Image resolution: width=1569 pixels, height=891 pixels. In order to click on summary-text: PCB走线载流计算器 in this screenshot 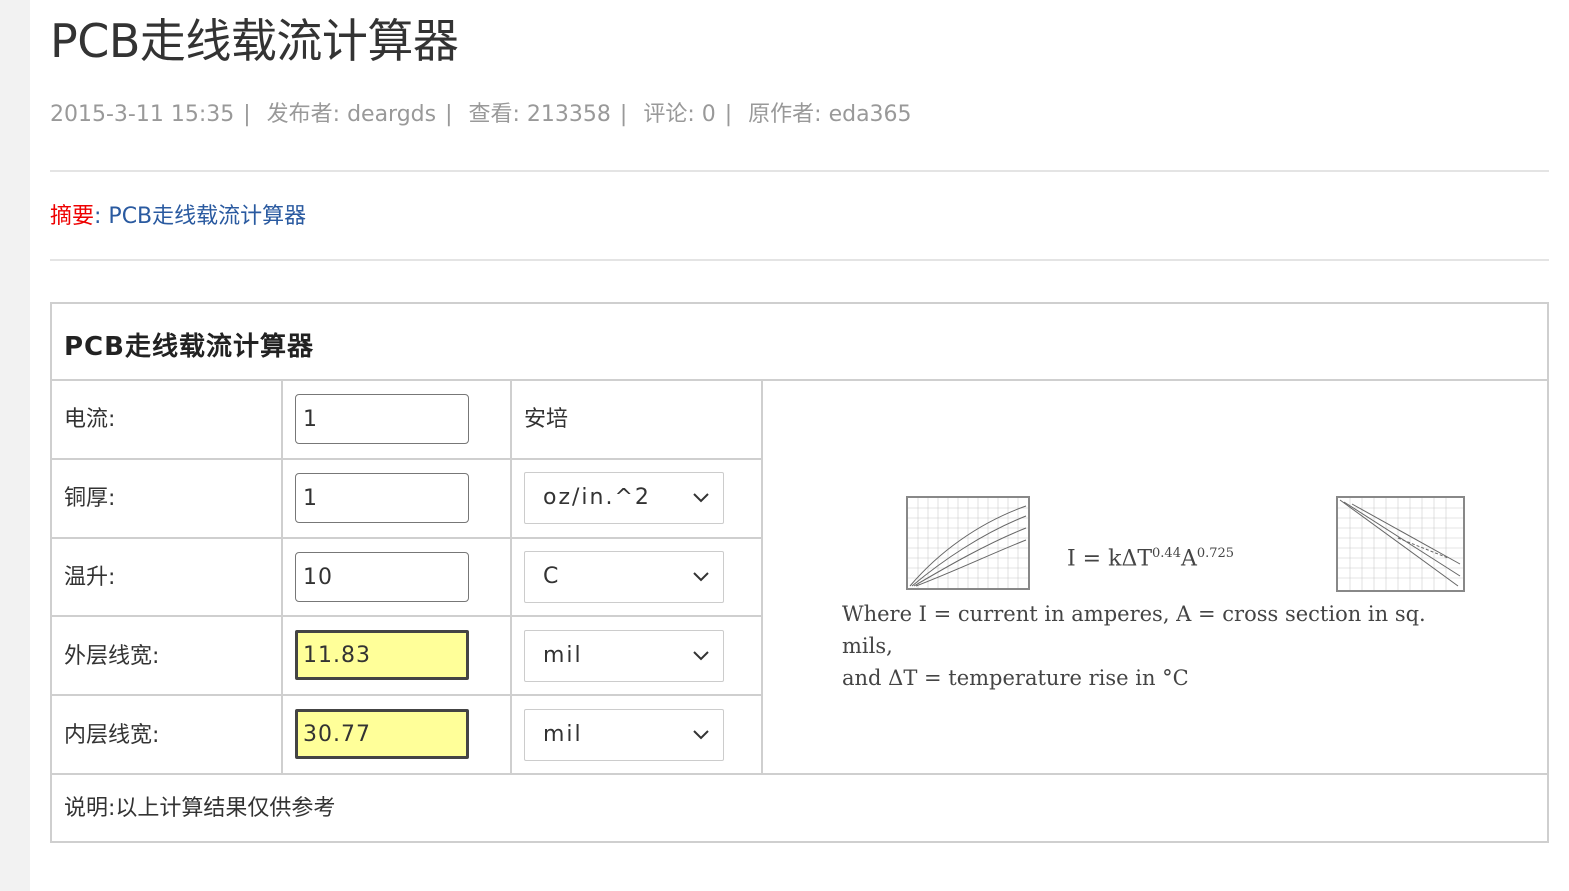, I will do `click(207, 216)`.